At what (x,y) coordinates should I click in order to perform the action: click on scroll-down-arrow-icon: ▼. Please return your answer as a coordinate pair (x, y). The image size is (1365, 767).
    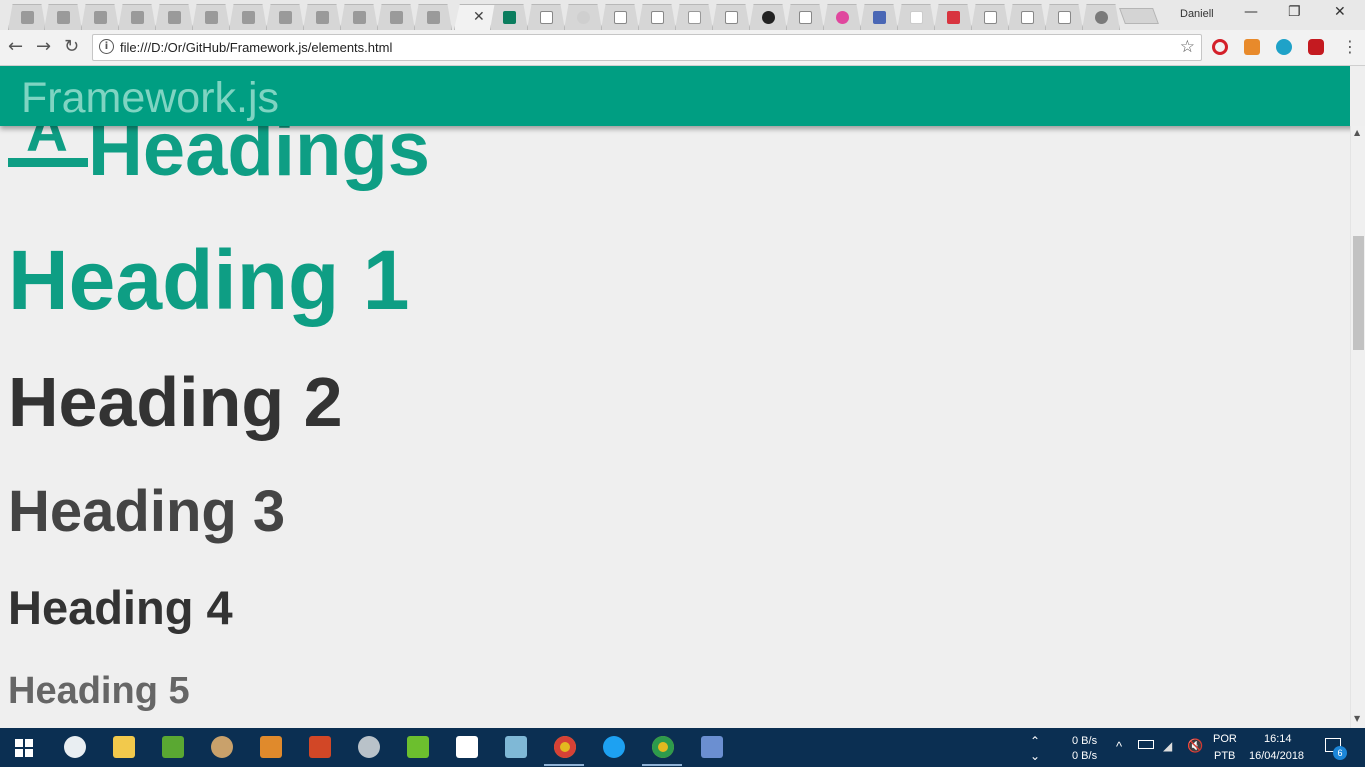
    Looking at the image, I should click on (1357, 718).